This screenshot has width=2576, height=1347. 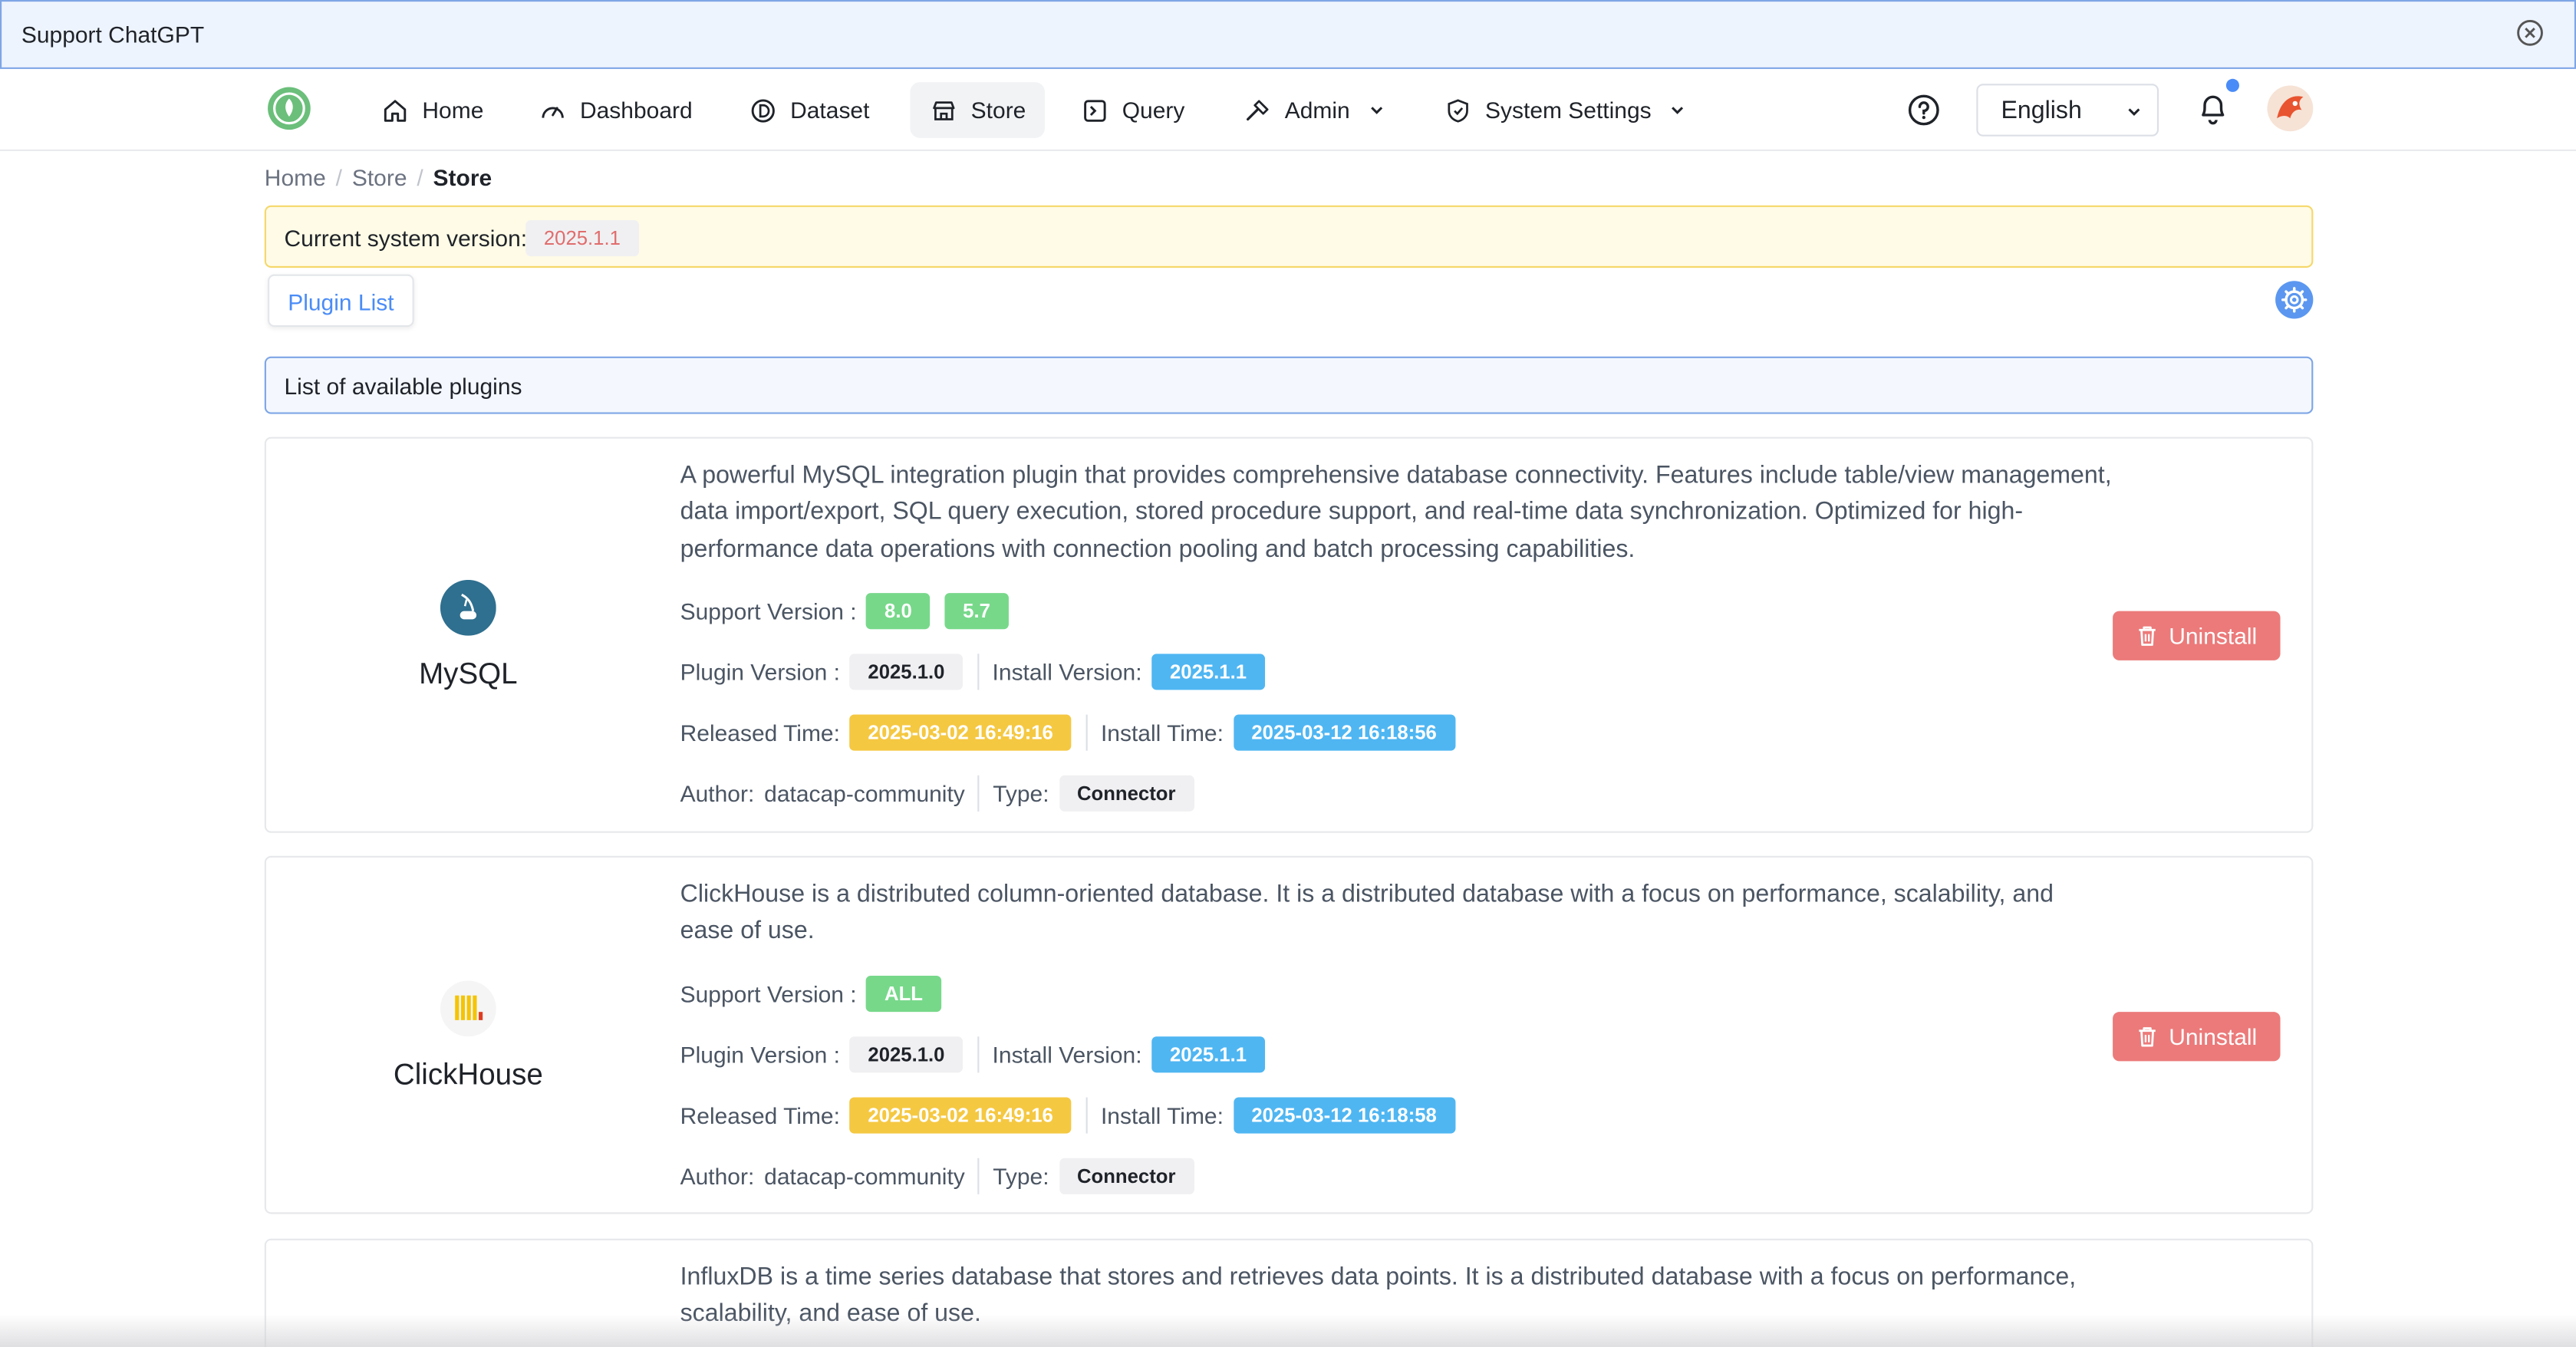 What do you see at coordinates (1288, 35) in the screenshot?
I see `support-banner: Support ChatGPT` at bounding box center [1288, 35].